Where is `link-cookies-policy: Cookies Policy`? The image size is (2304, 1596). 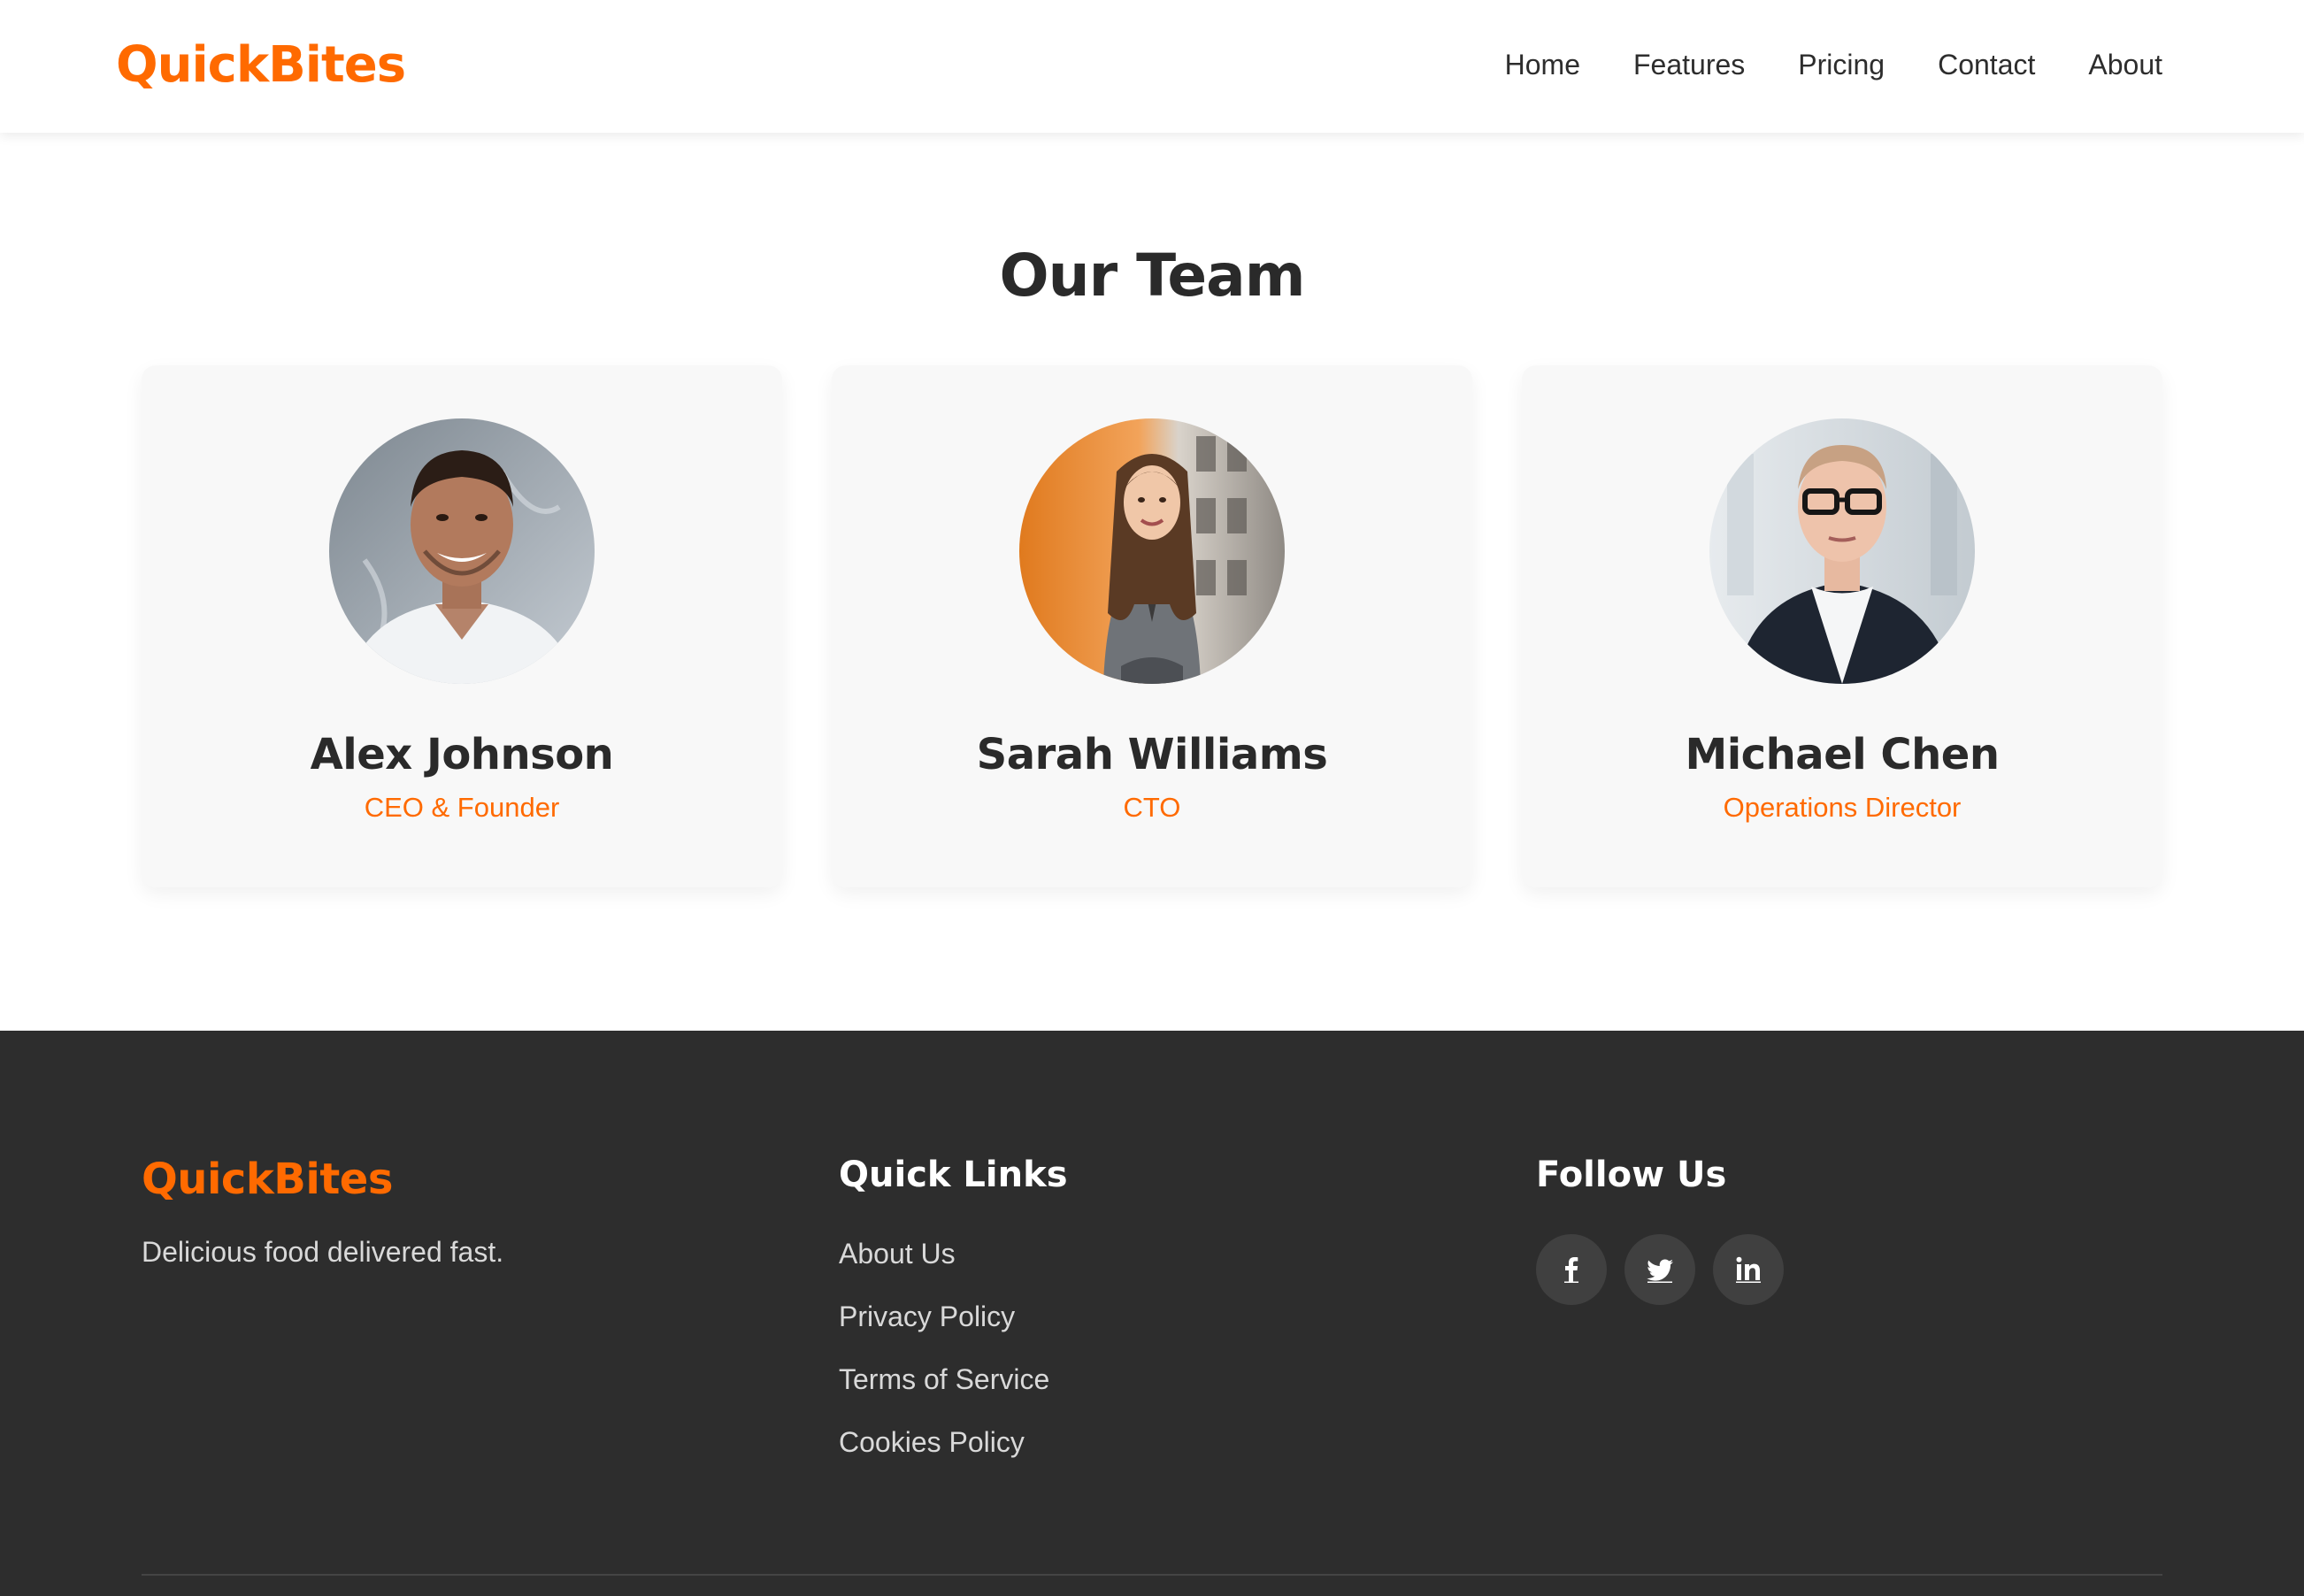 link-cookies-policy: Cookies Policy is located at coordinates (932, 1442).